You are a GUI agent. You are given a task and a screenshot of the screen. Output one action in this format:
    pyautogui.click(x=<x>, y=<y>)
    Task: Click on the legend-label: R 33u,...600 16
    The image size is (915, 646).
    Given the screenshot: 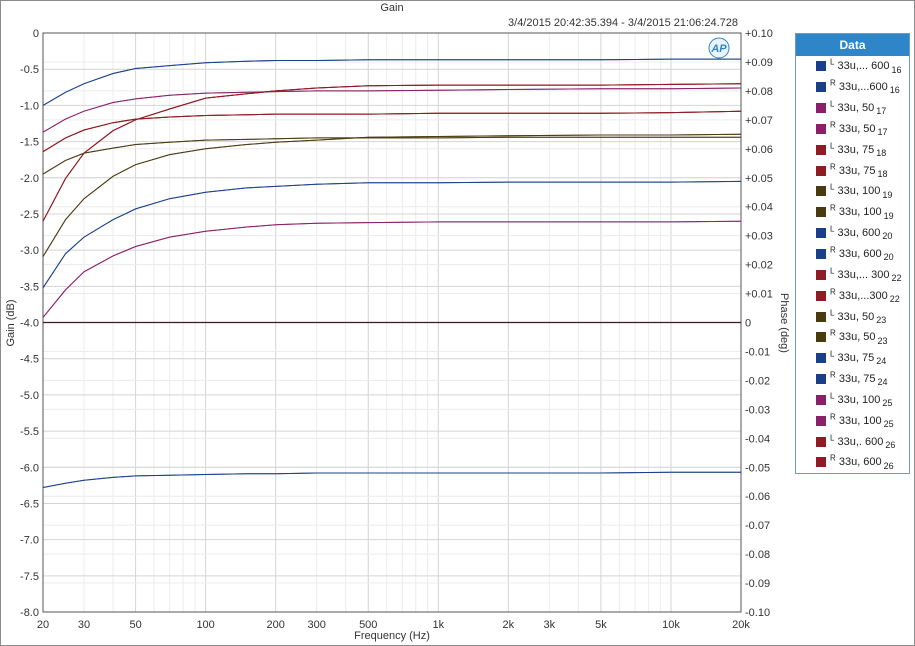 What is the action you would take?
    pyautogui.click(x=865, y=87)
    